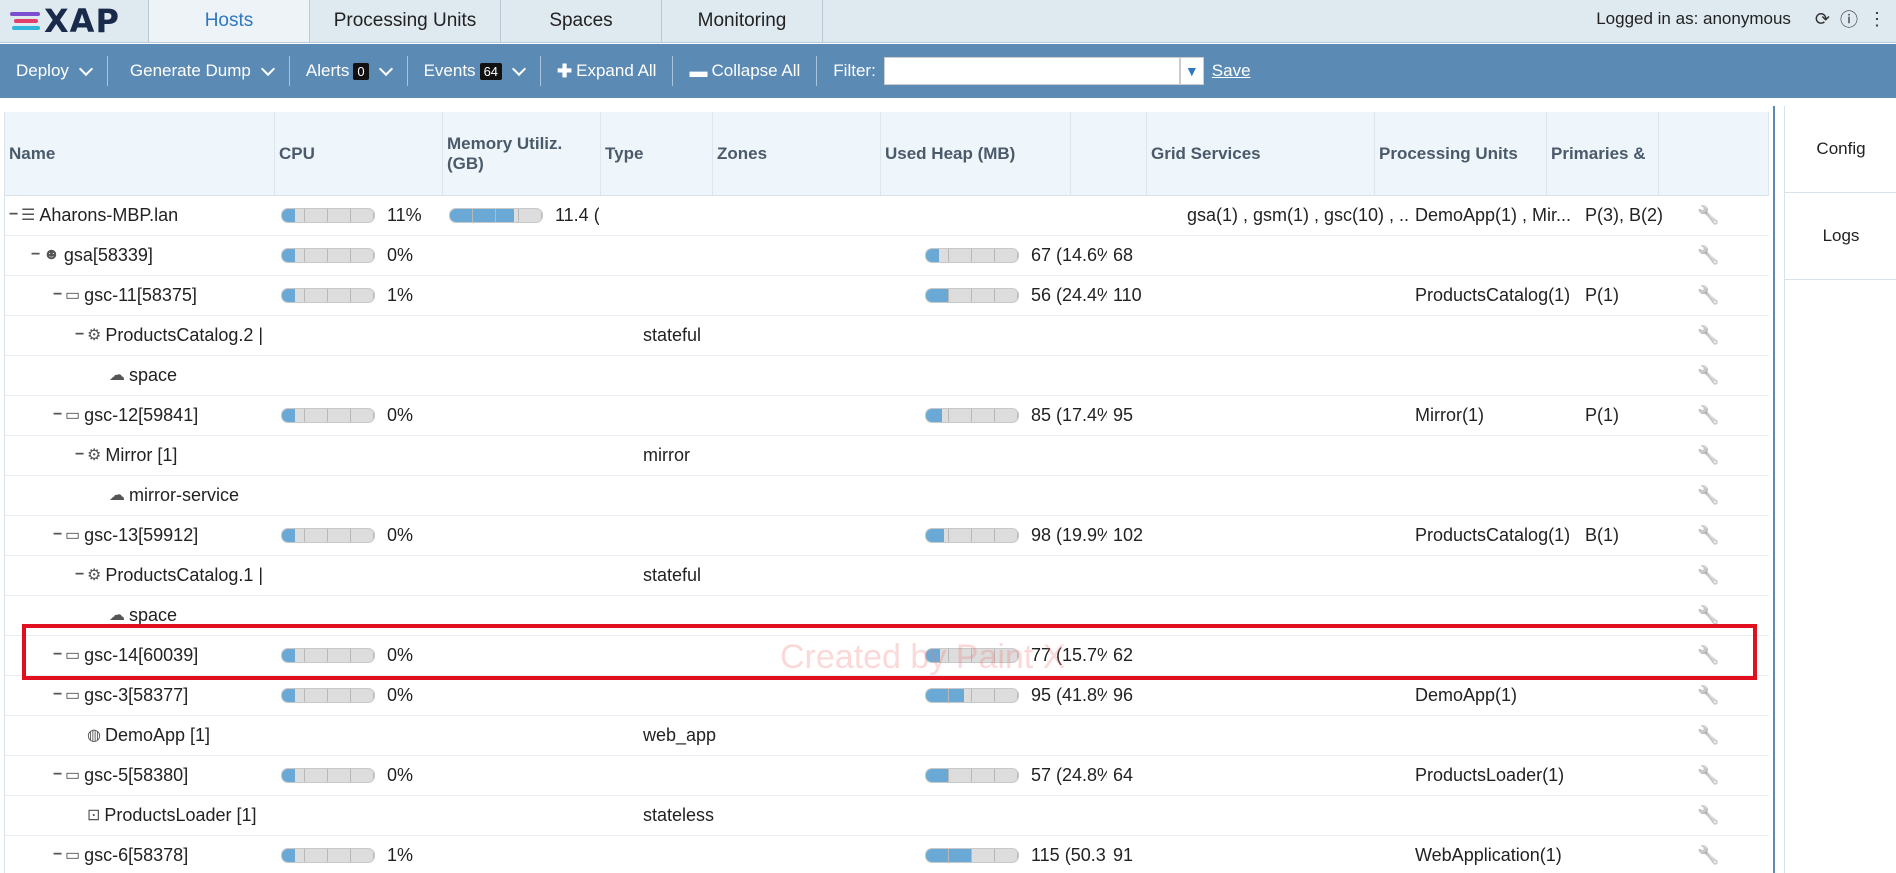  Describe the element at coordinates (141, 415) in the screenshot. I see `row-name: gsc-12[59841]` at that location.